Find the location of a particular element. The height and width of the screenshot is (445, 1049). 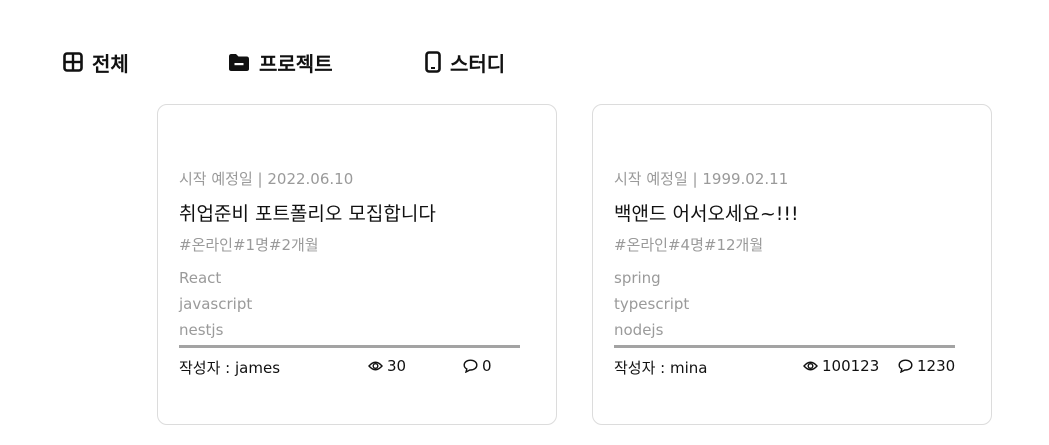

tab-study: 스터디 is located at coordinates (465, 62).